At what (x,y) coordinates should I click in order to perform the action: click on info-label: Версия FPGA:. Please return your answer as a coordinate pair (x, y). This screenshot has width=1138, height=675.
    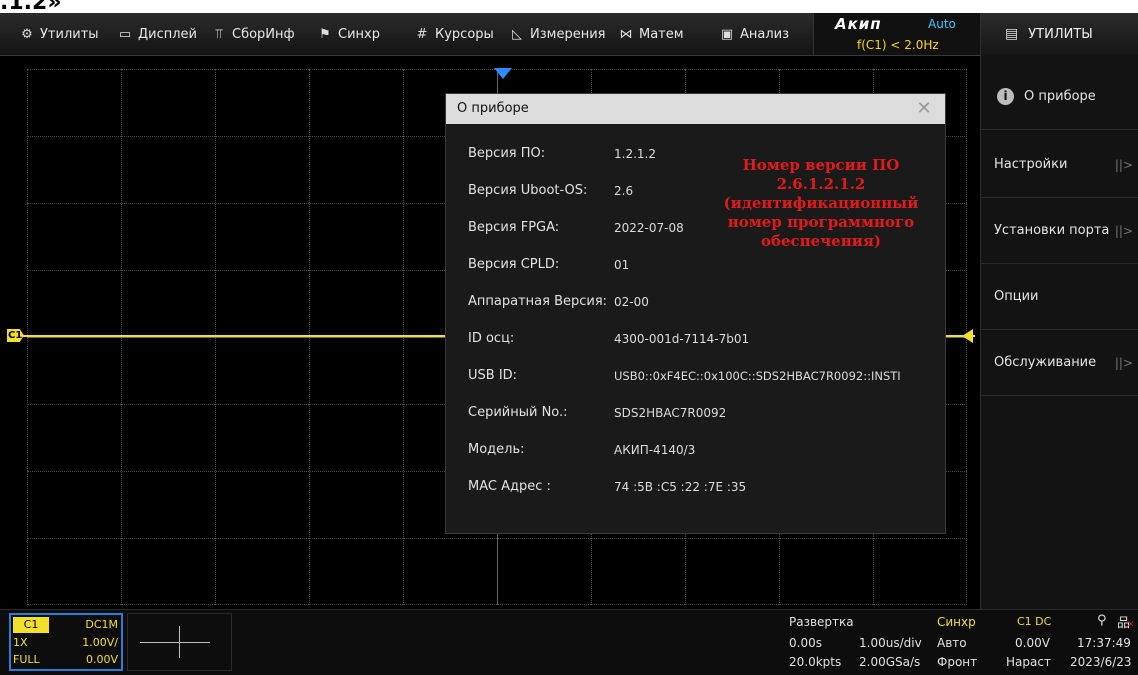
    Looking at the image, I should click on (514, 227).